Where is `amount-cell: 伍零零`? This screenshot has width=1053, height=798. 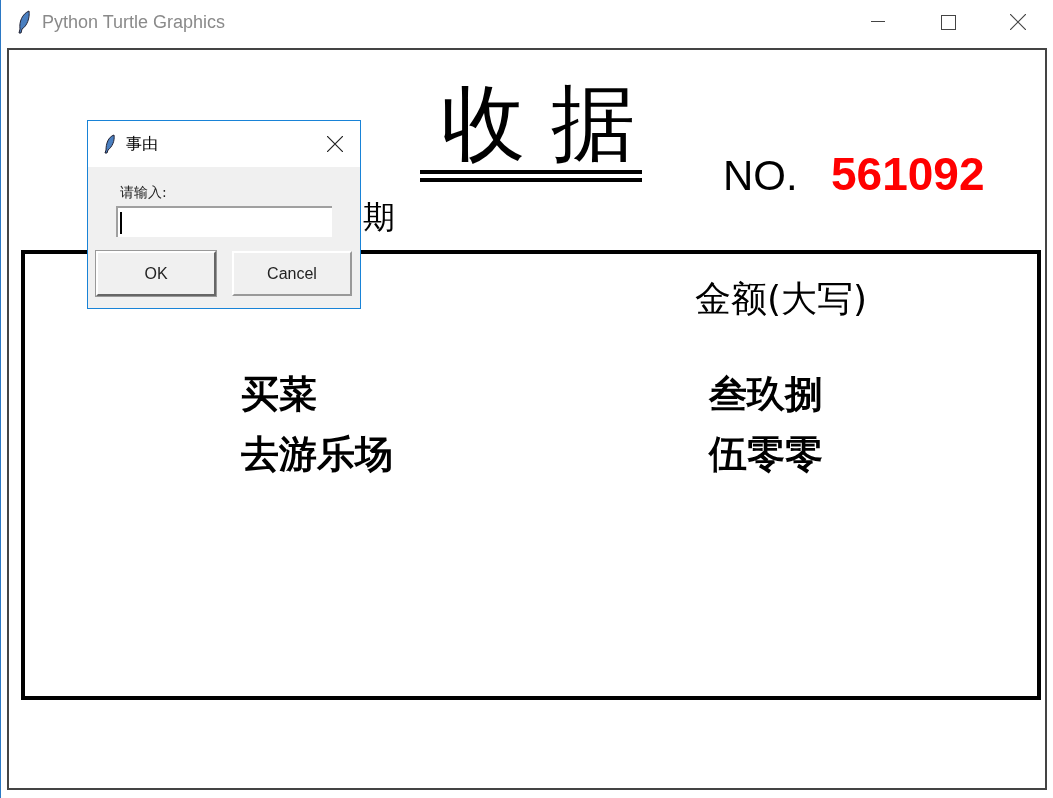
amount-cell: 伍零零 is located at coordinates (766, 454).